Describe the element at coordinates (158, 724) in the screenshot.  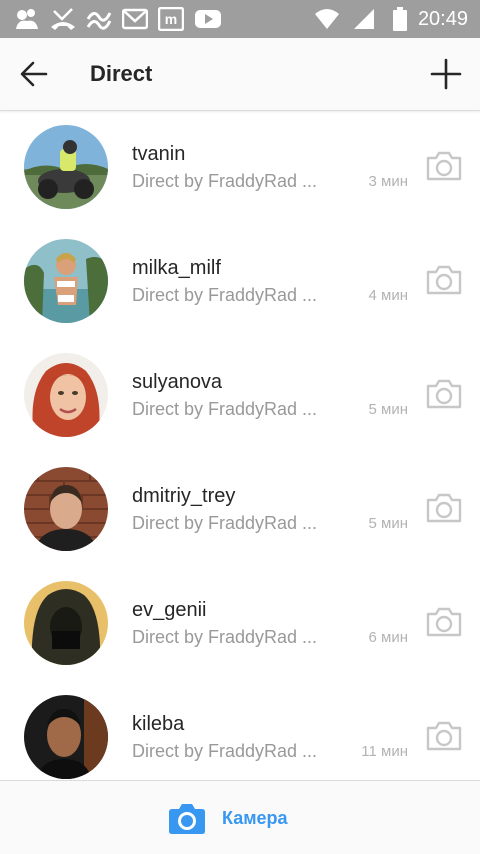
I see `thread-username: kileba` at that location.